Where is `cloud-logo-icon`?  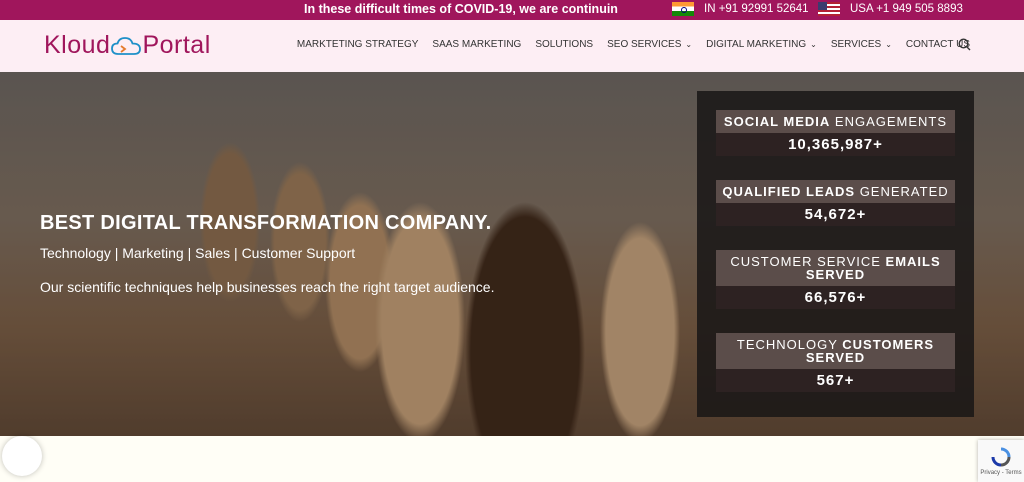
cloud-logo-icon is located at coordinates (126, 45).